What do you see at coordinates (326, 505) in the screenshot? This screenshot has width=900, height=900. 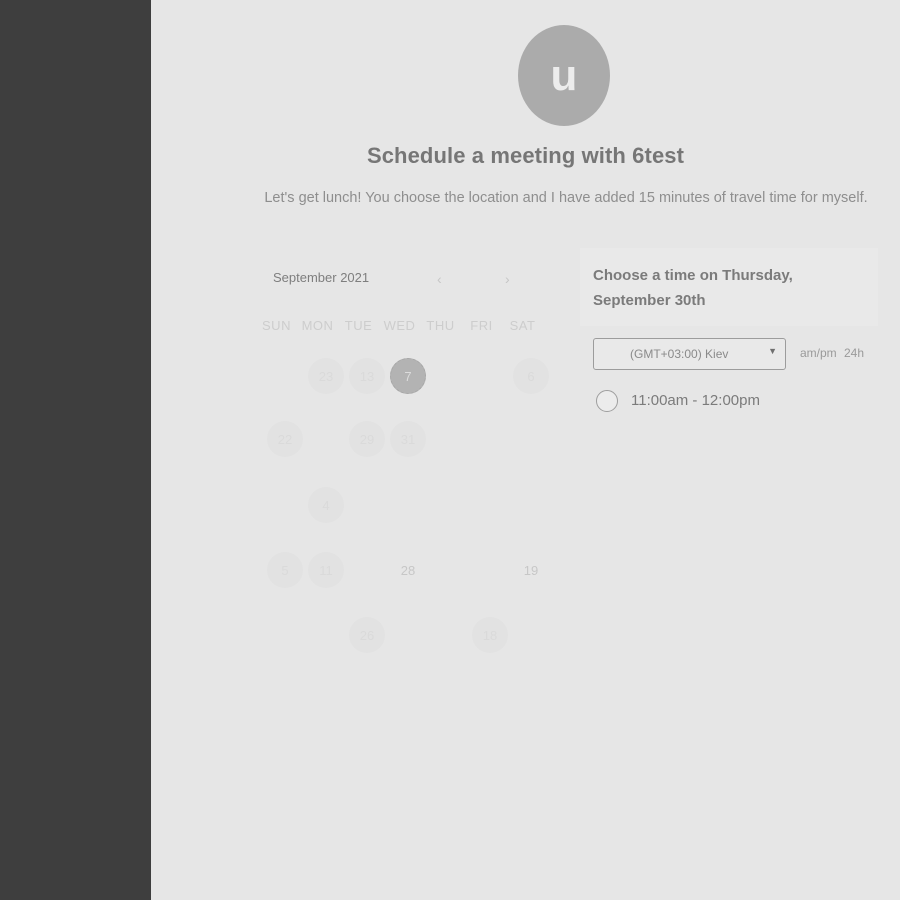 I see `calendar-day: 4` at bounding box center [326, 505].